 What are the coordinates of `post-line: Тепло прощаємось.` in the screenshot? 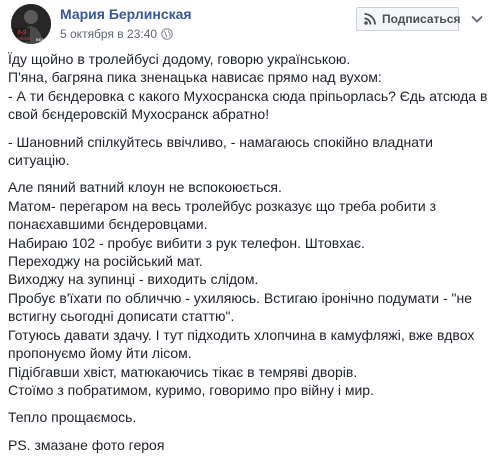 It's located at (72, 417).